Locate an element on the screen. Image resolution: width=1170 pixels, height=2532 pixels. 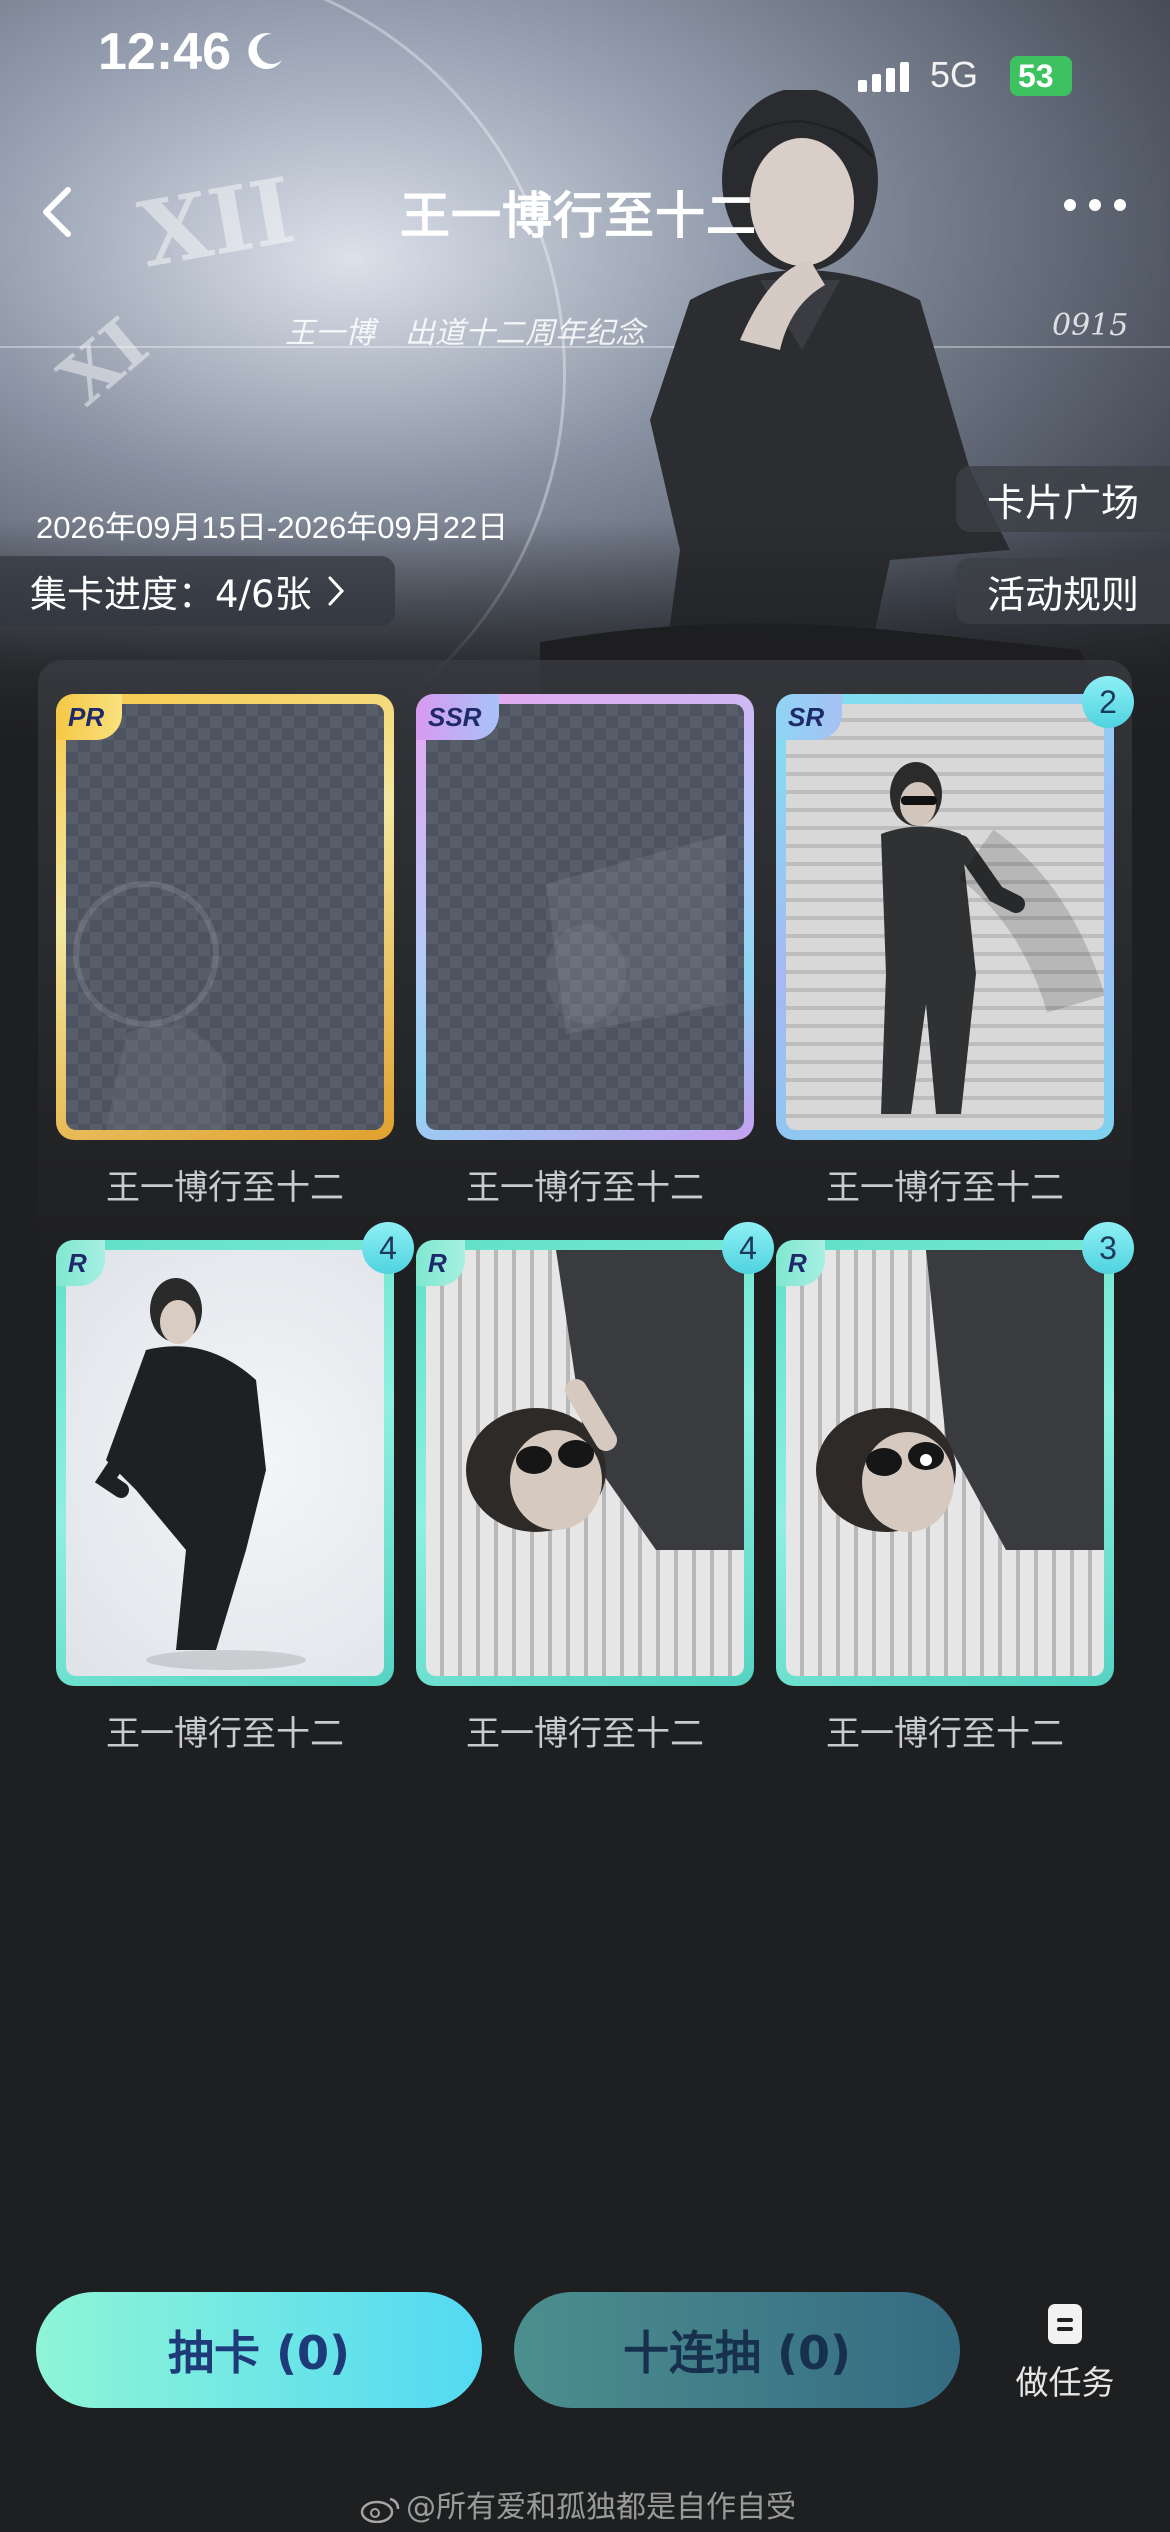
page-title: 王一博行至十二 is located at coordinates (578, 216).